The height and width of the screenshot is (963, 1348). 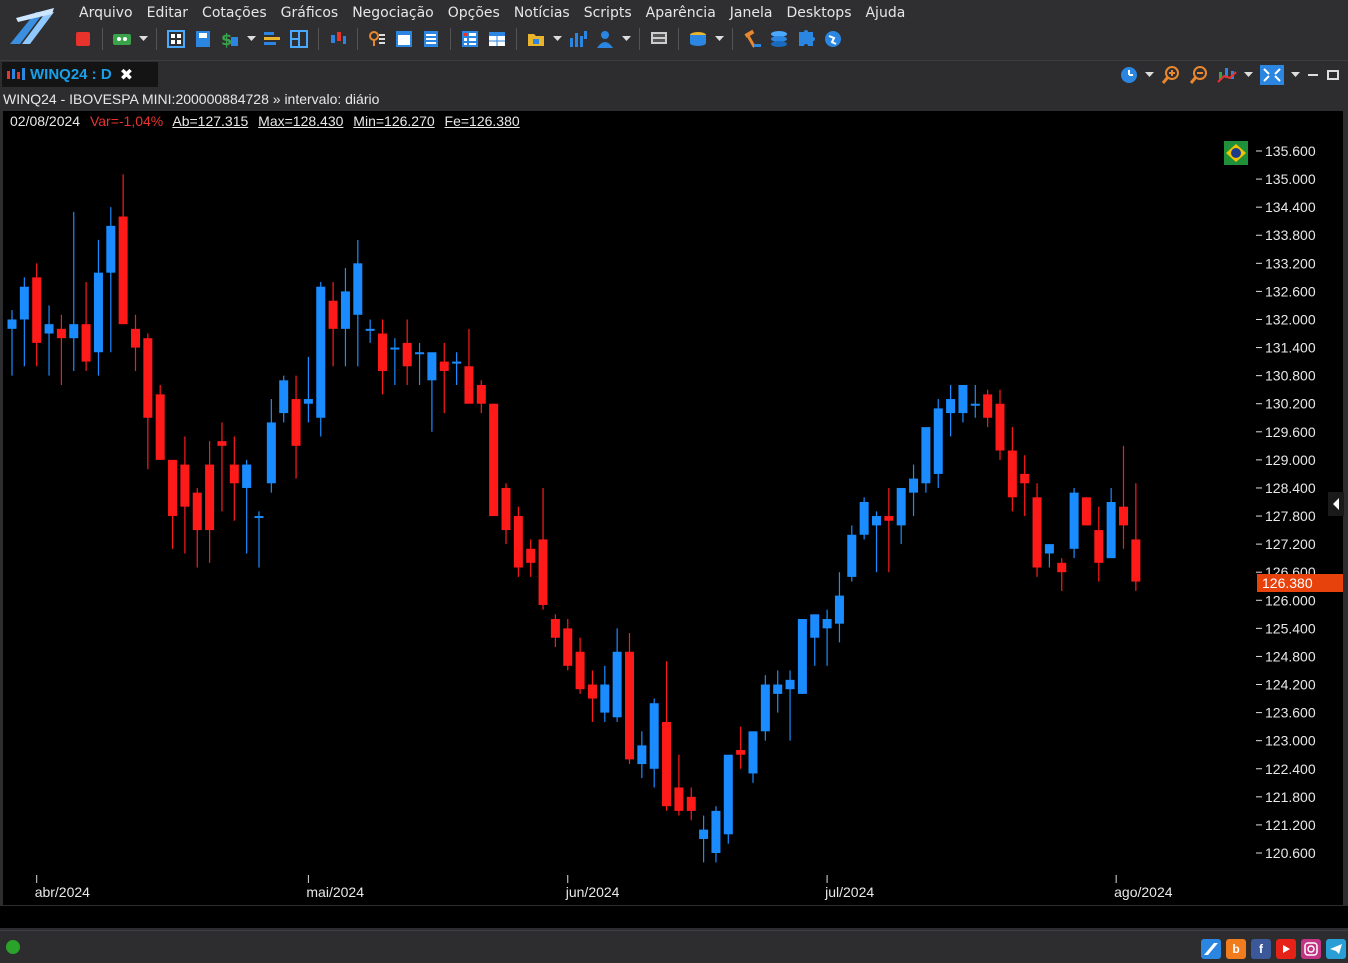 What do you see at coordinates (626, 39) in the screenshot?
I see `user-dropdown` at bounding box center [626, 39].